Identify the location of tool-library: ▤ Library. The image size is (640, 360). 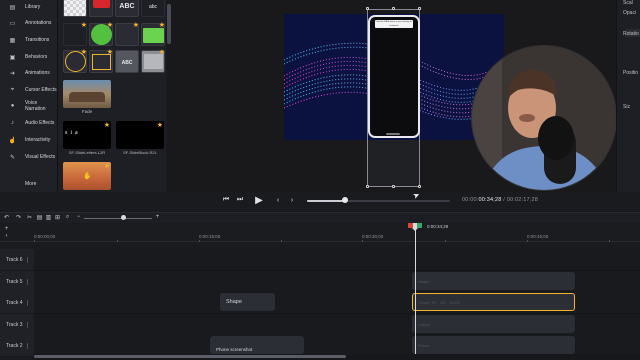
(29, 7).